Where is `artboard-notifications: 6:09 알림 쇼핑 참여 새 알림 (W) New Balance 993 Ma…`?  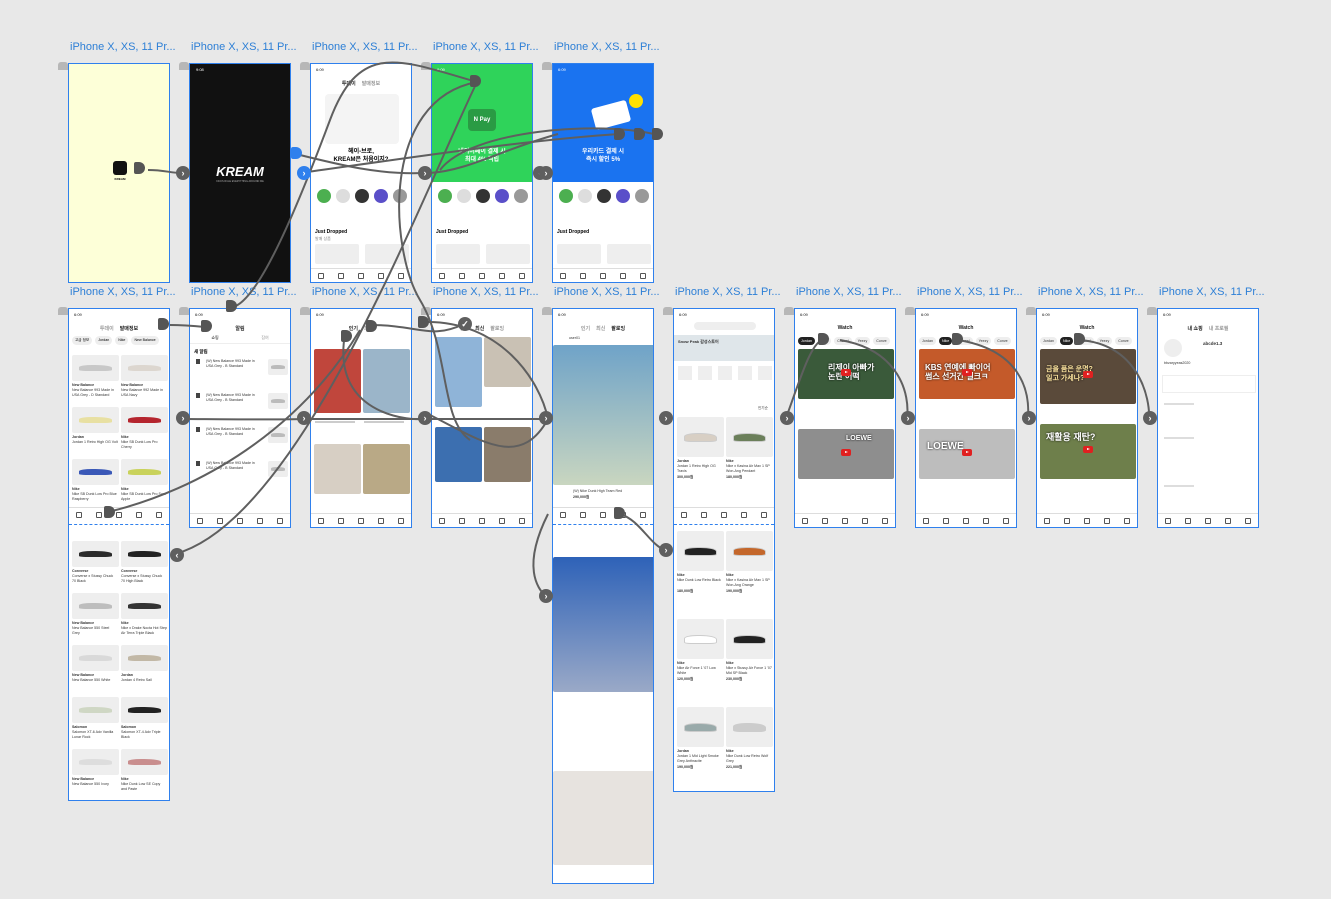
artboard-notifications: 6:09 알림 쇼핑 참여 새 알림 (W) New Balance 993 Ma… is located at coordinates (240, 418).